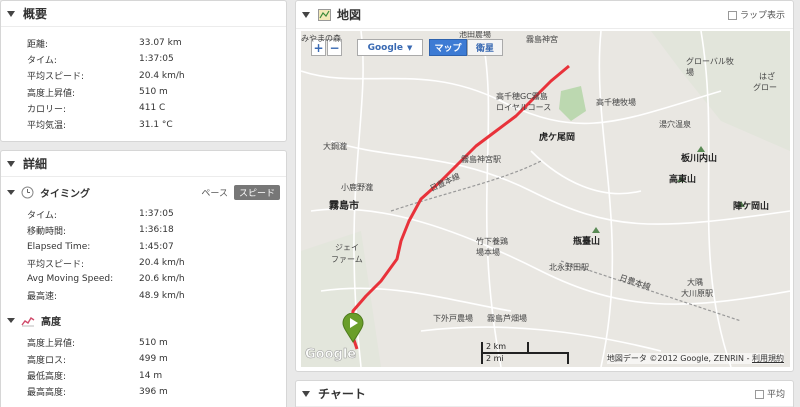 The image size is (800, 407). What do you see at coordinates (100, 215) in the screenshot?
I see `timing-row: タイム: 1:37:05` at bounding box center [100, 215].